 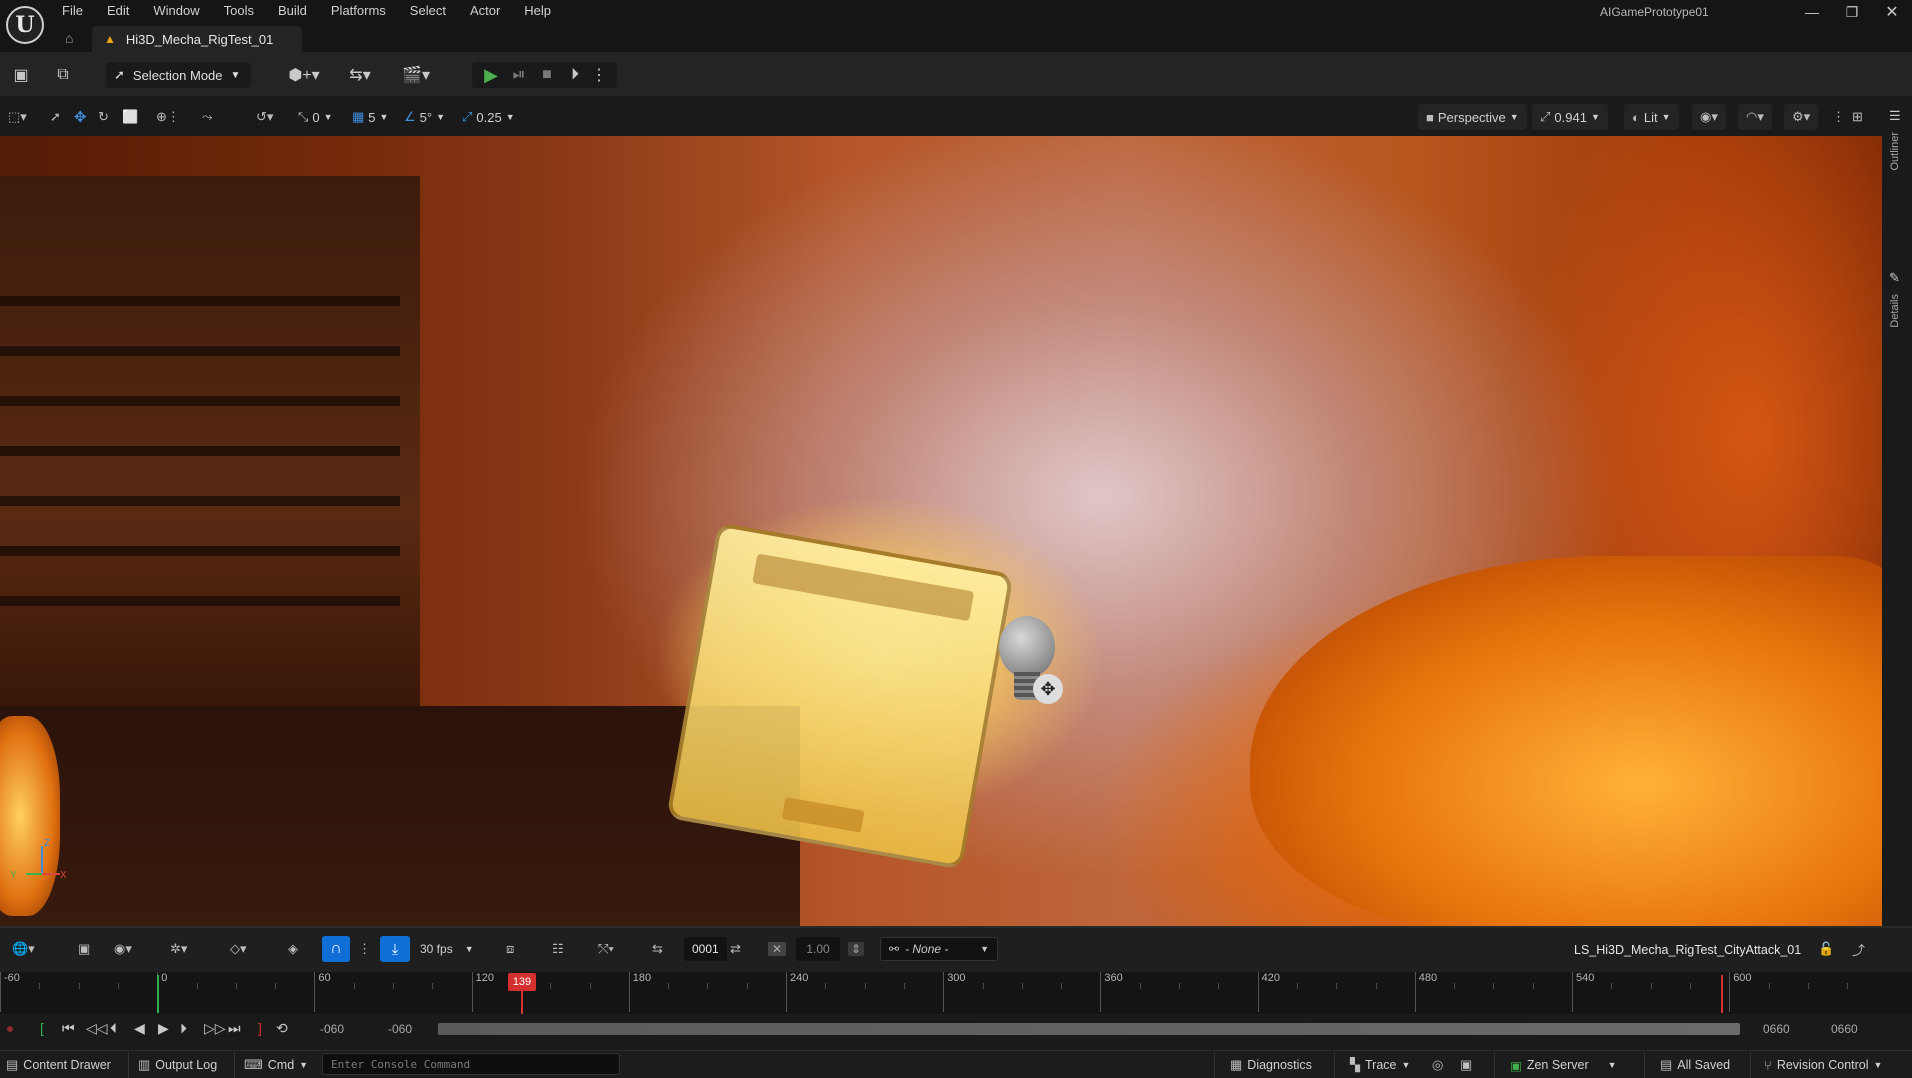 What do you see at coordinates (17, 117) in the screenshot?
I see `transform-mode-dropdown: ⬚▾` at bounding box center [17, 117].